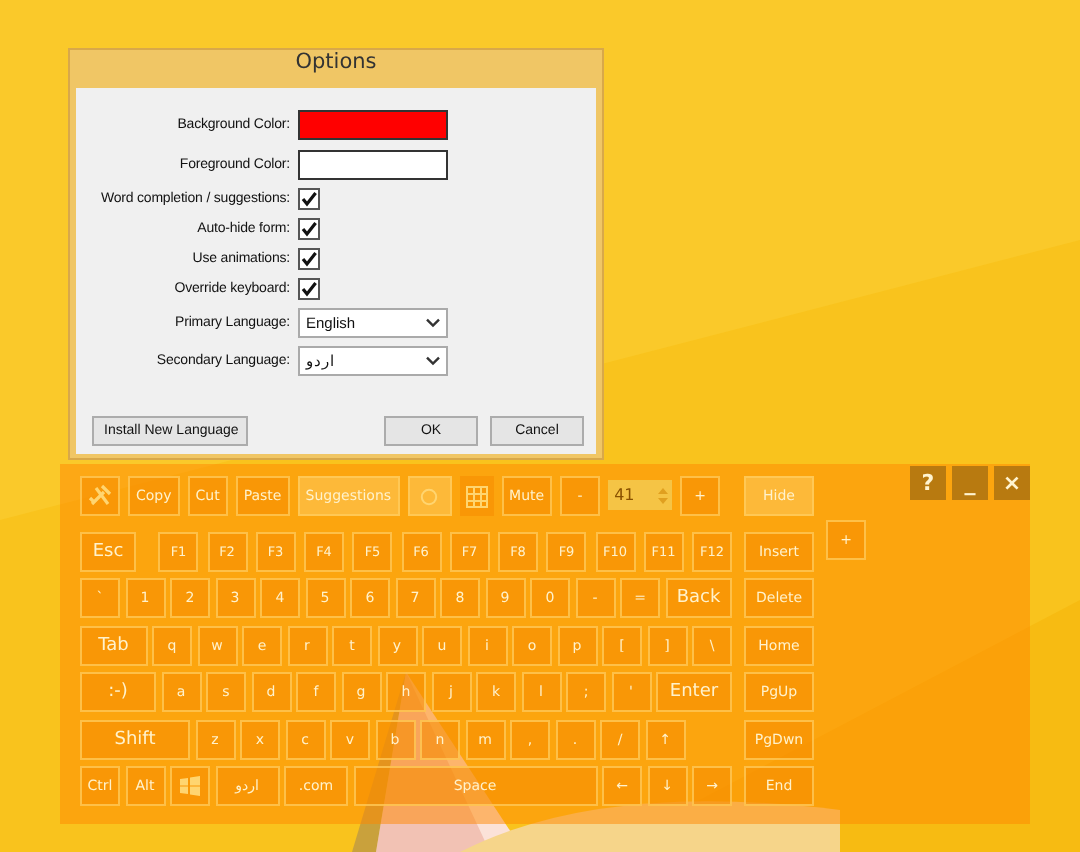  What do you see at coordinates (100, 496) in the screenshot?
I see `tools-icon` at bounding box center [100, 496].